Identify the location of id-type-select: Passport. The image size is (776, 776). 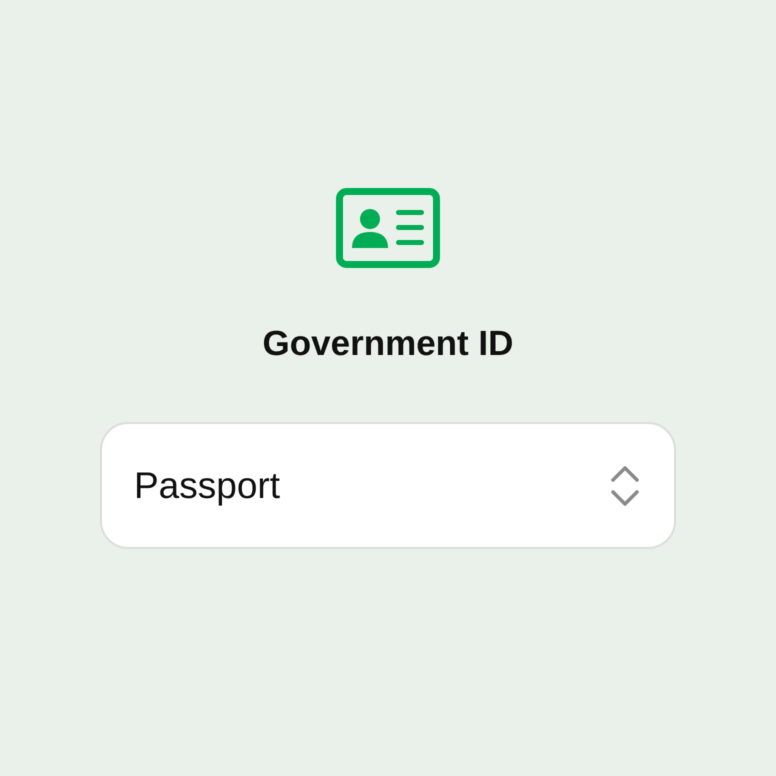
(388, 485).